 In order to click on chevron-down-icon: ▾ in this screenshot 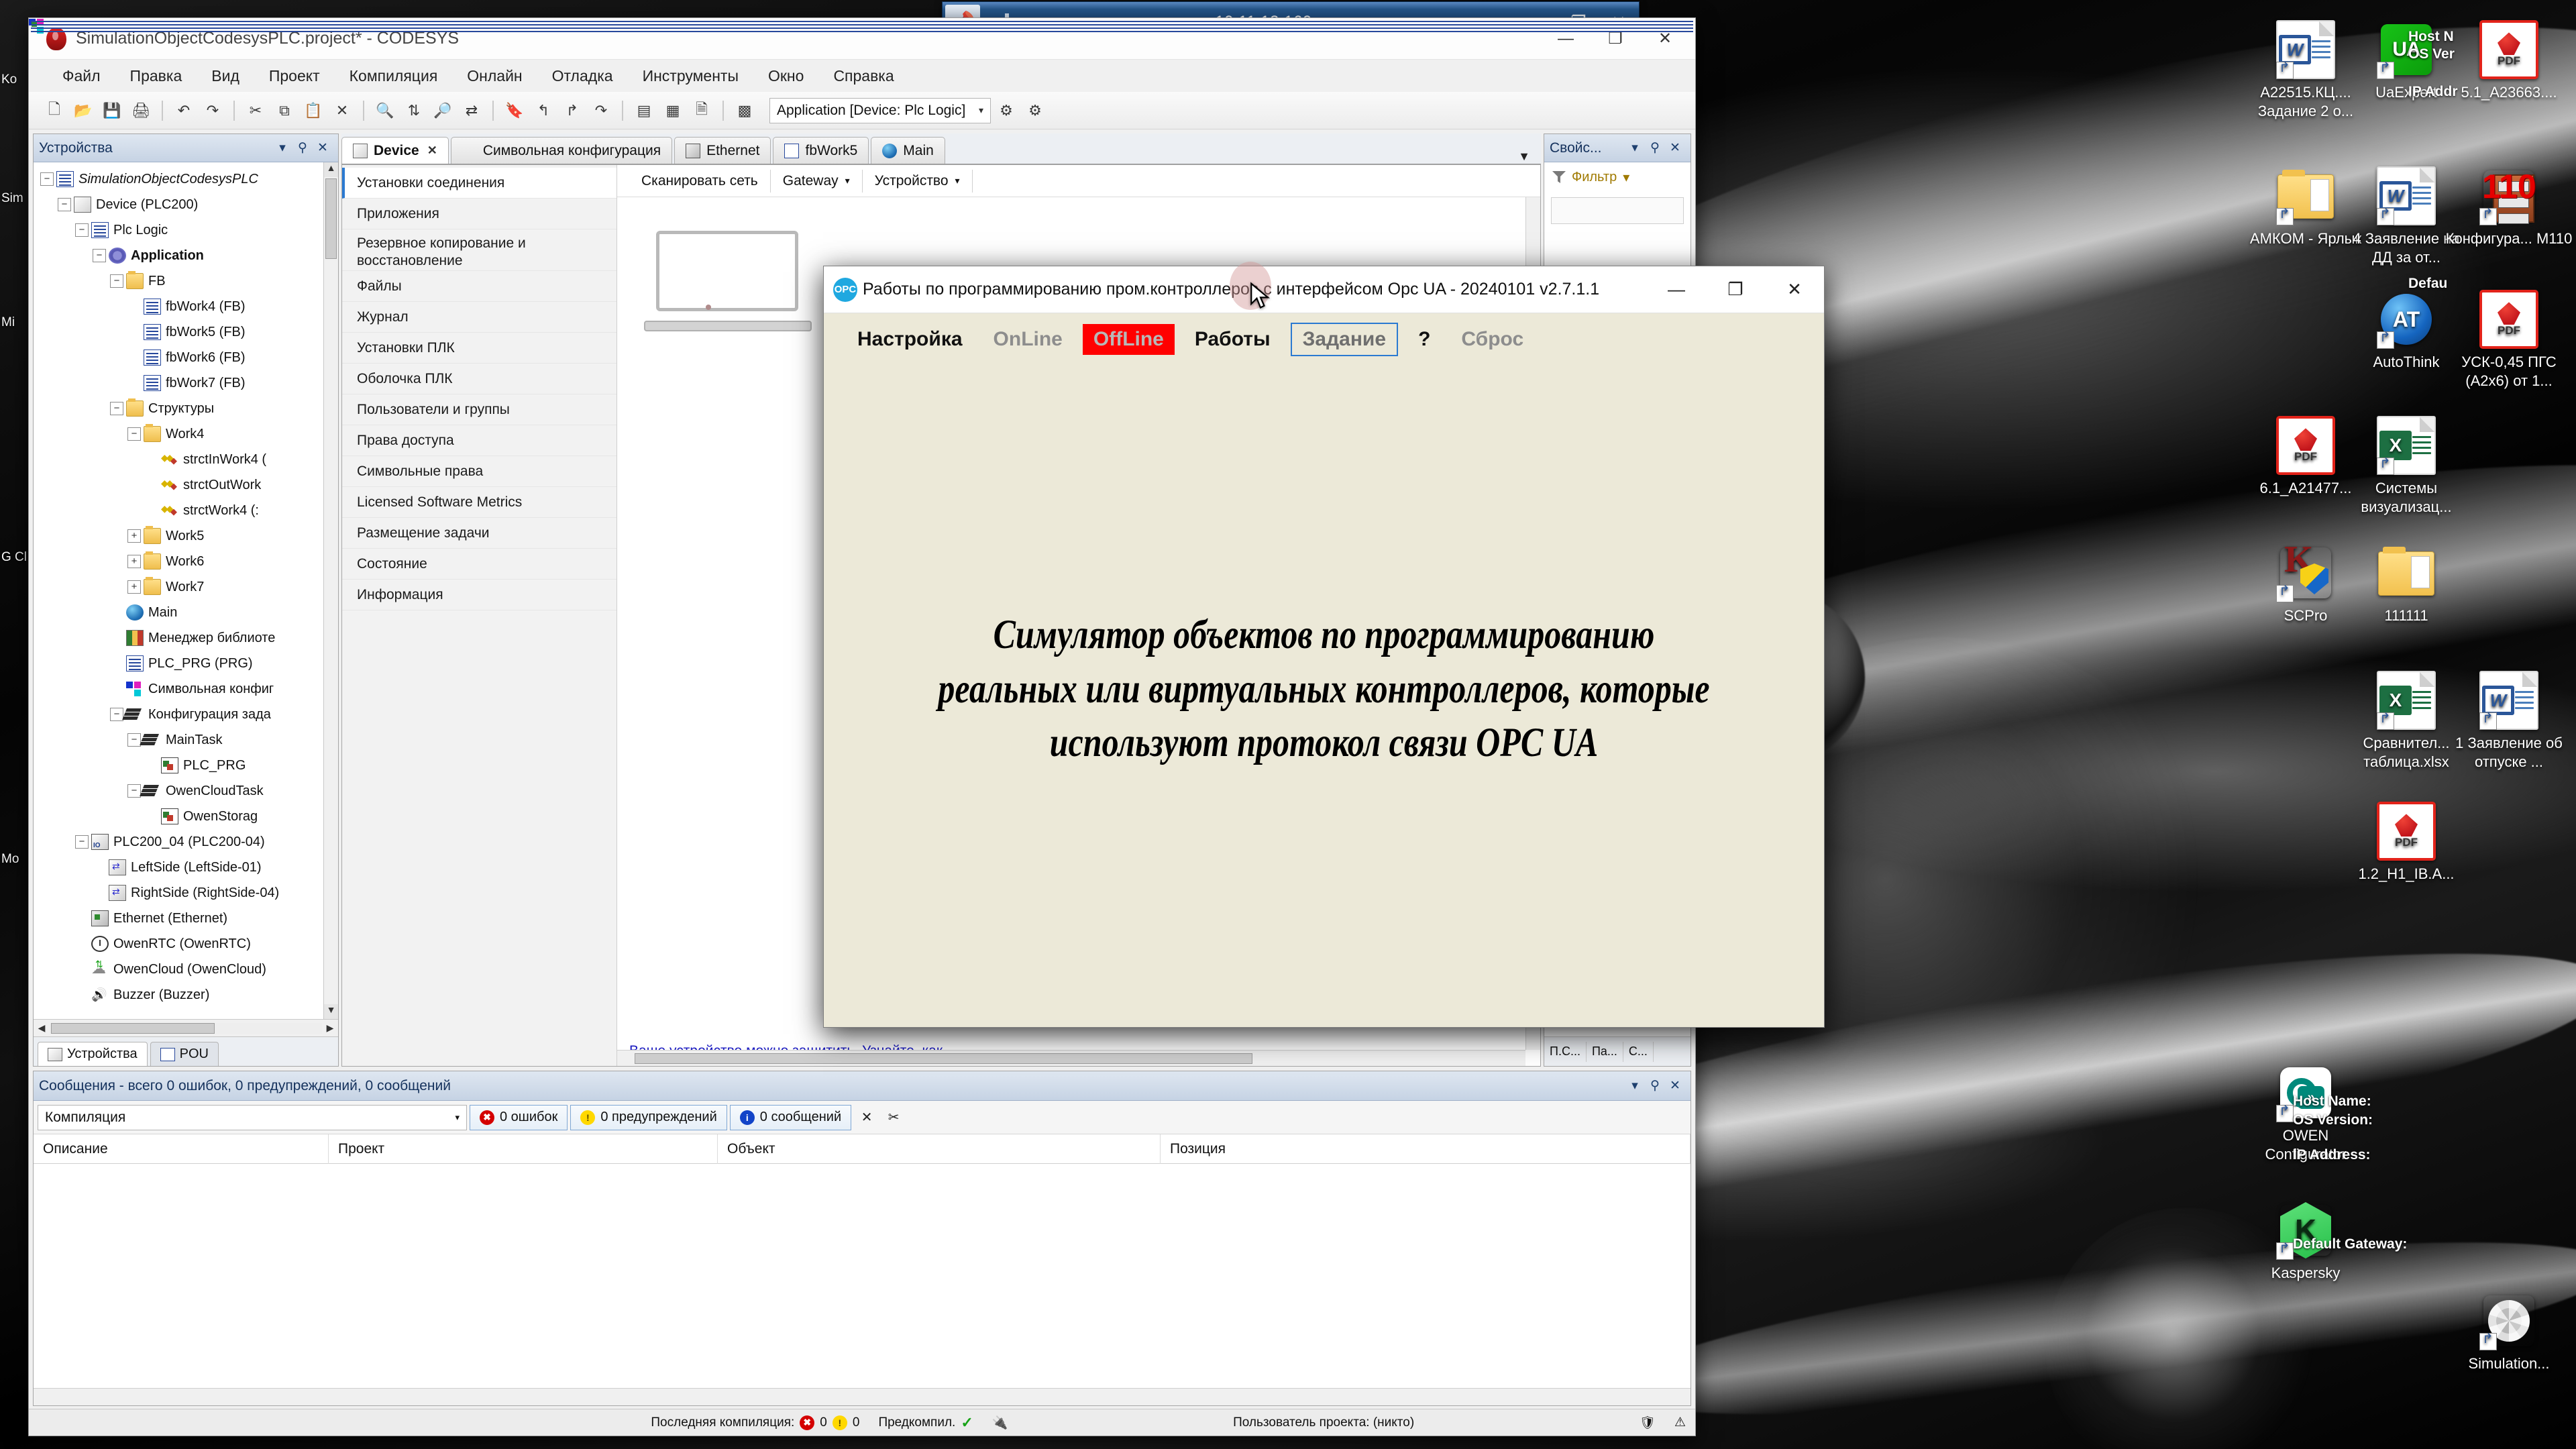, I will do `click(957, 180)`.